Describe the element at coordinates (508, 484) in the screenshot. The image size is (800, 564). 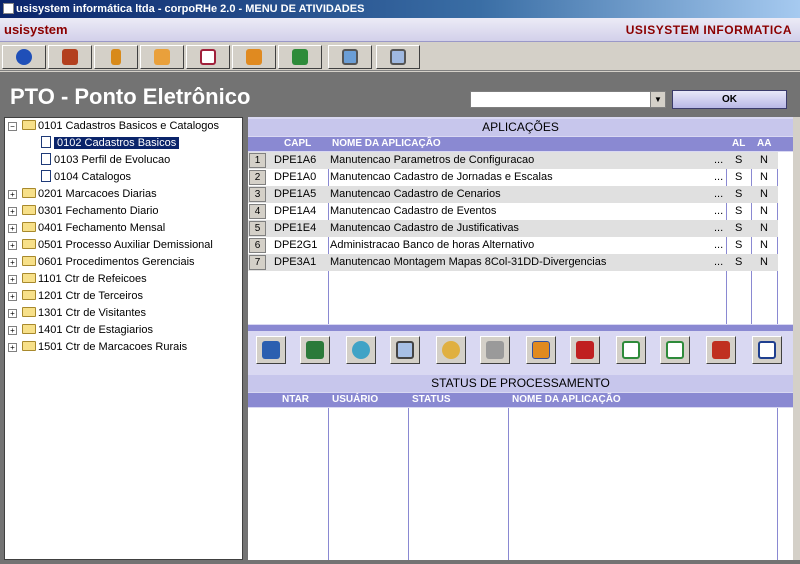
I see `divider` at that location.